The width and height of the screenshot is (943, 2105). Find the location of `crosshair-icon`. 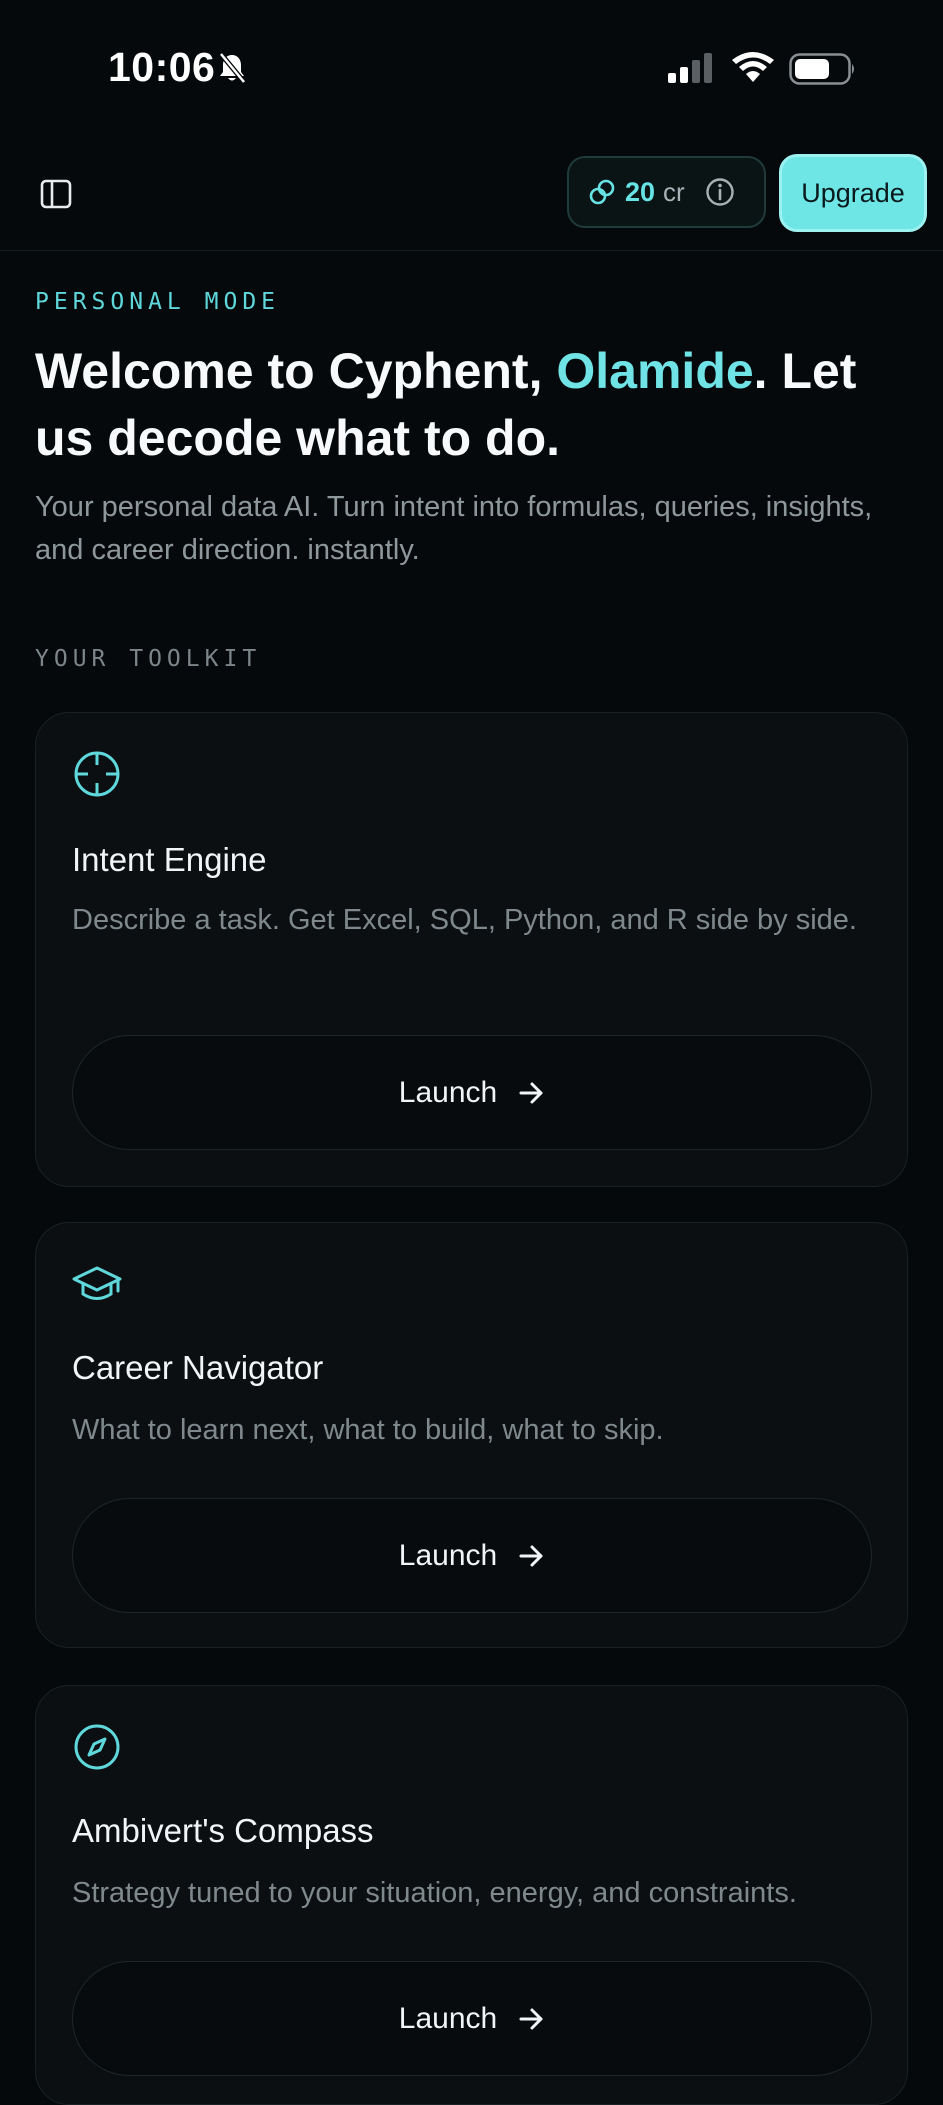

crosshair-icon is located at coordinates (97, 774).